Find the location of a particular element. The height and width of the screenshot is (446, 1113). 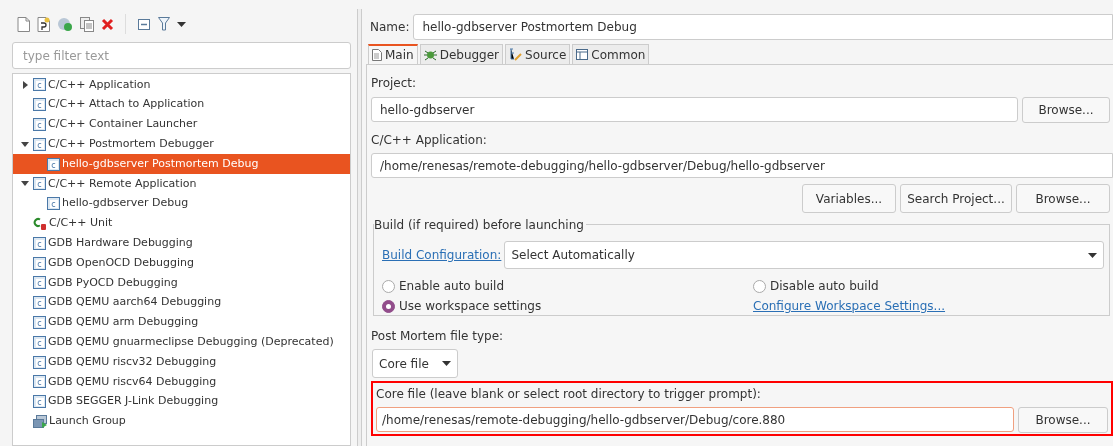

tab: Source is located at coordinates (538, 54).